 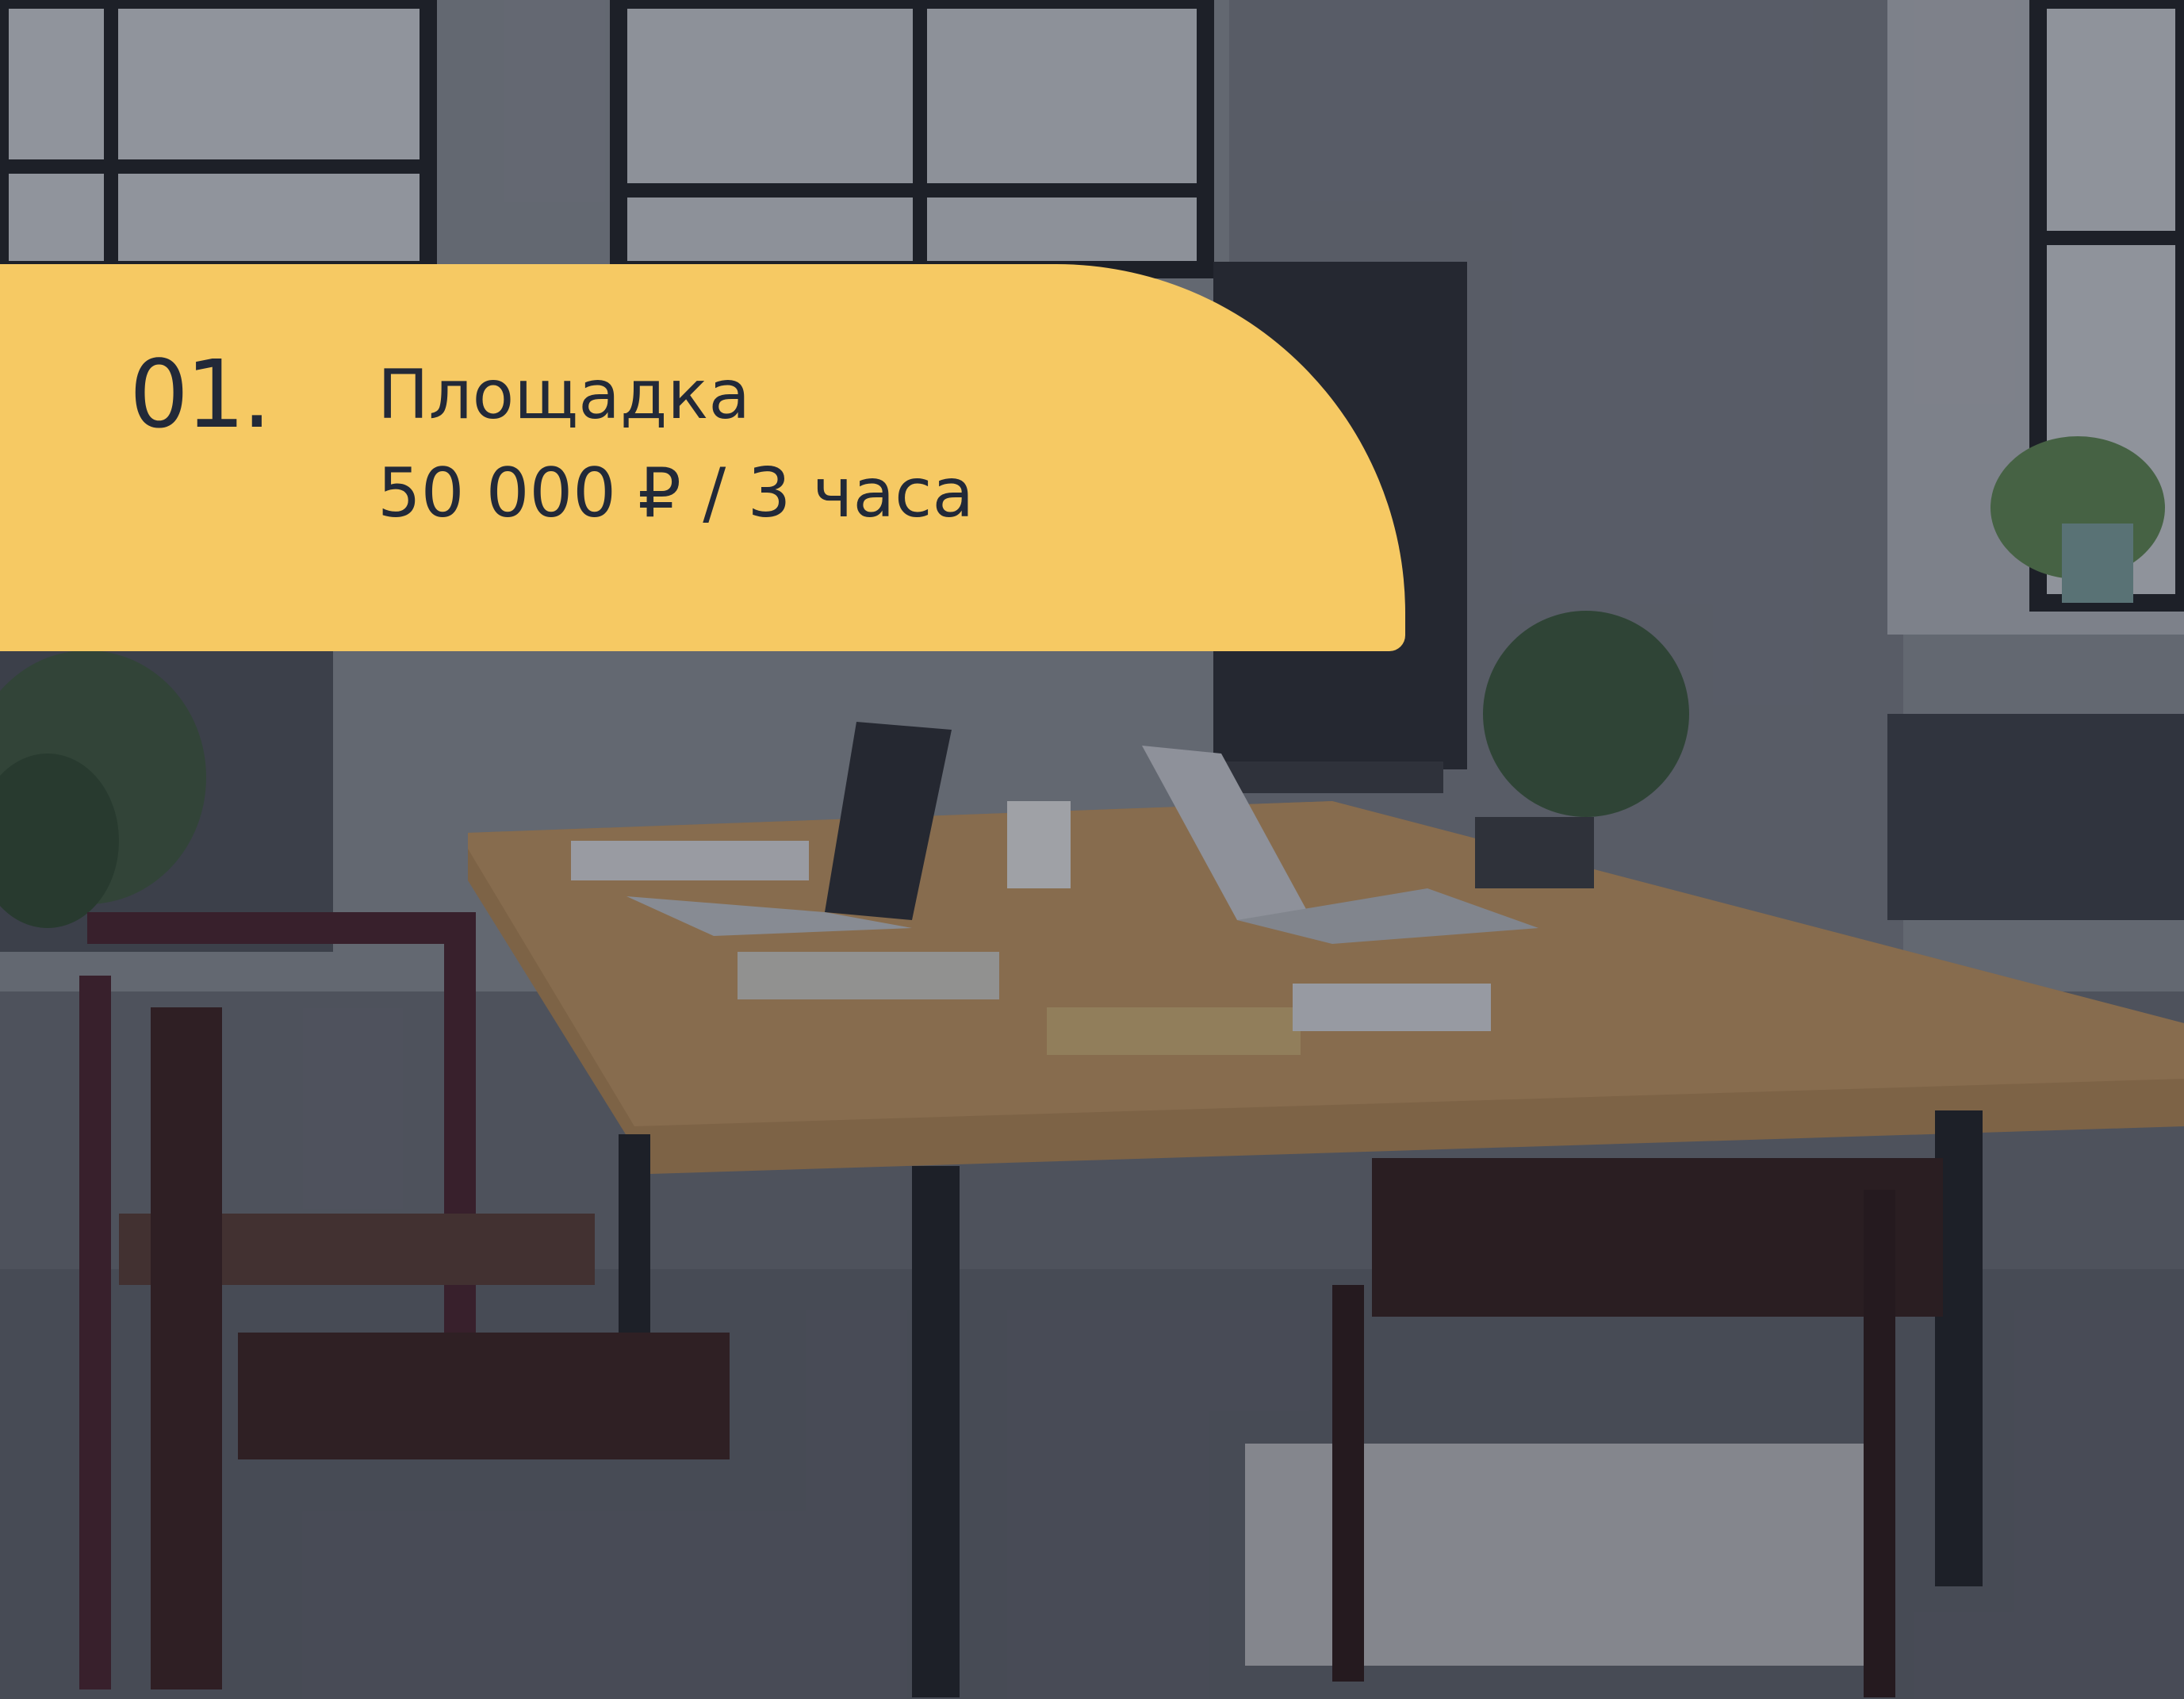 I want to click on price-label: 50 000 ₽ / 3 часа, so click(x=676, y=493).